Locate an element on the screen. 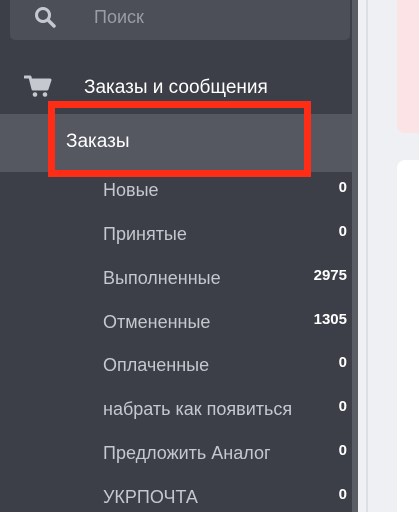  search-placeholder: Поиск is located at coordinates (119, 17).